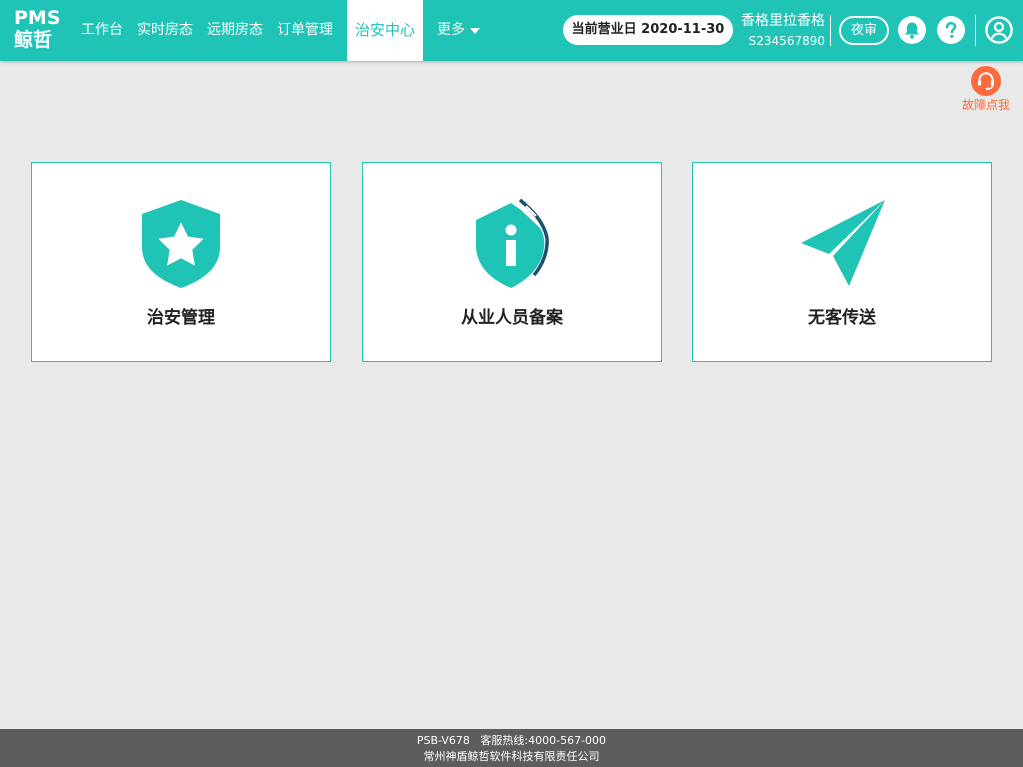  I want to click on paper-plane-icon, so click(842, 244).